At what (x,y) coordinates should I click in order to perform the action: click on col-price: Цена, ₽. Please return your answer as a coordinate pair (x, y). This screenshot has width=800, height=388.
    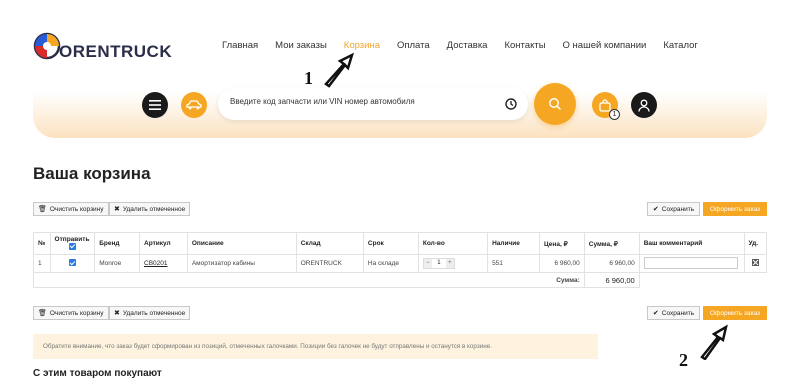
    Looking at the image, I should click on (561, 243).